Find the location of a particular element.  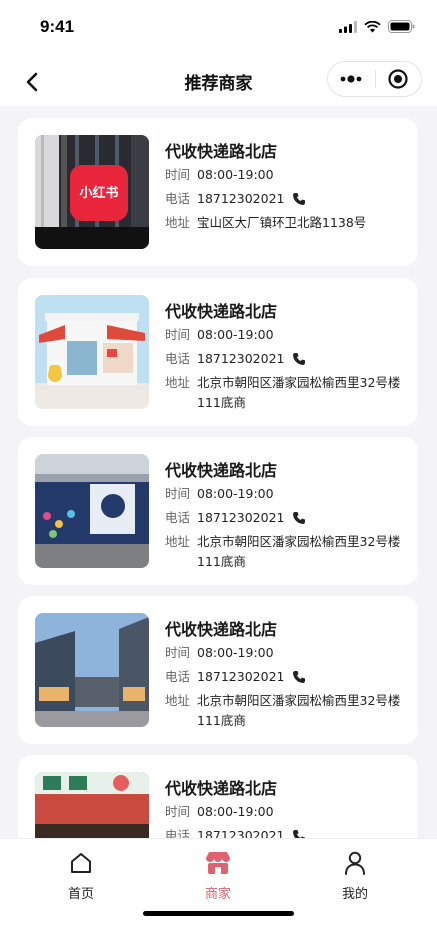

address-row: 地址 宝山区大厂镇环卫北路1138号 is located at coordinates (283, 223).